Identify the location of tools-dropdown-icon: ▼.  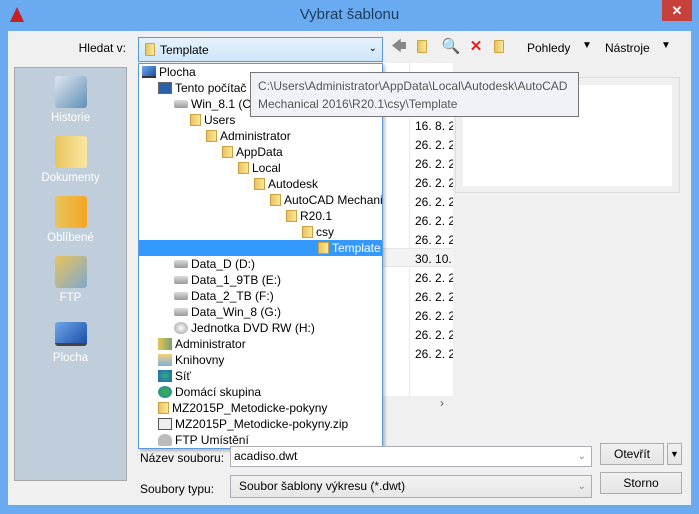
(666, 45).